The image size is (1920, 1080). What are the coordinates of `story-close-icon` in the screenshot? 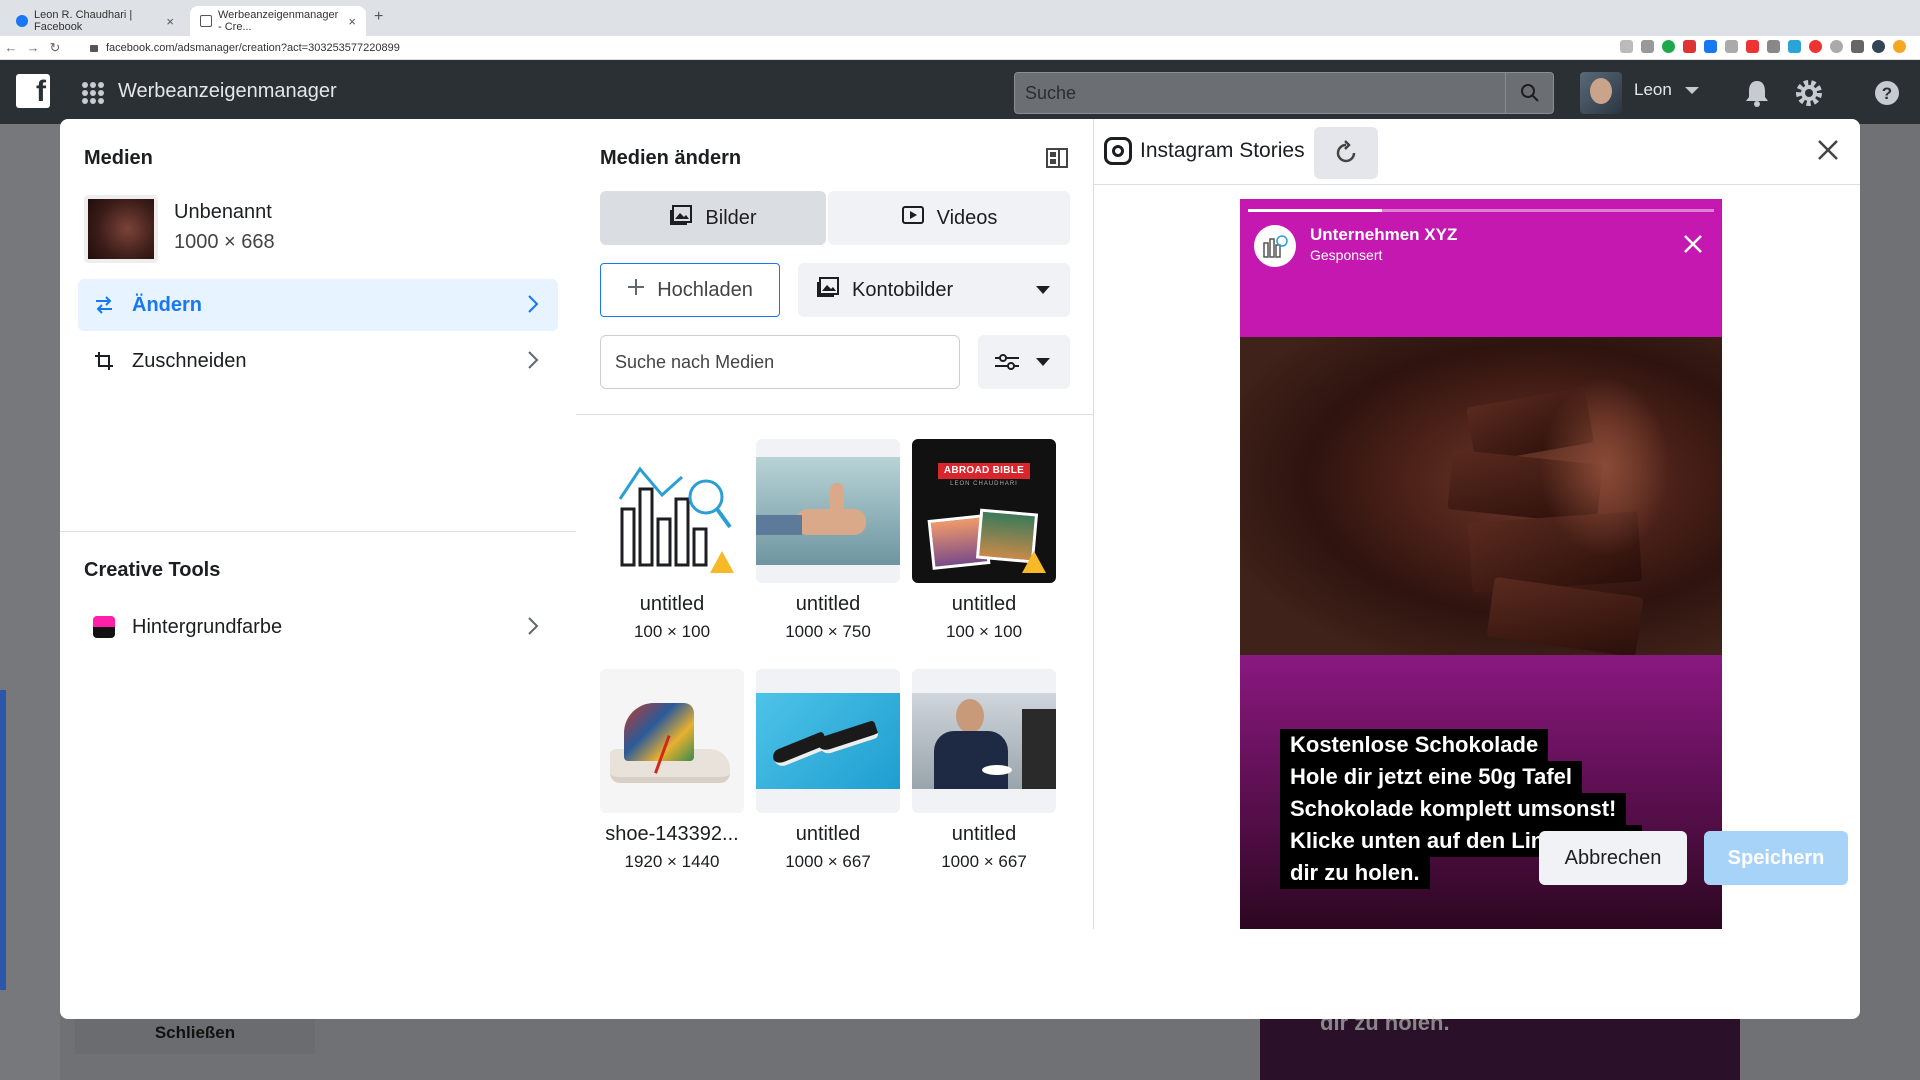 It's located at (1693, 246).